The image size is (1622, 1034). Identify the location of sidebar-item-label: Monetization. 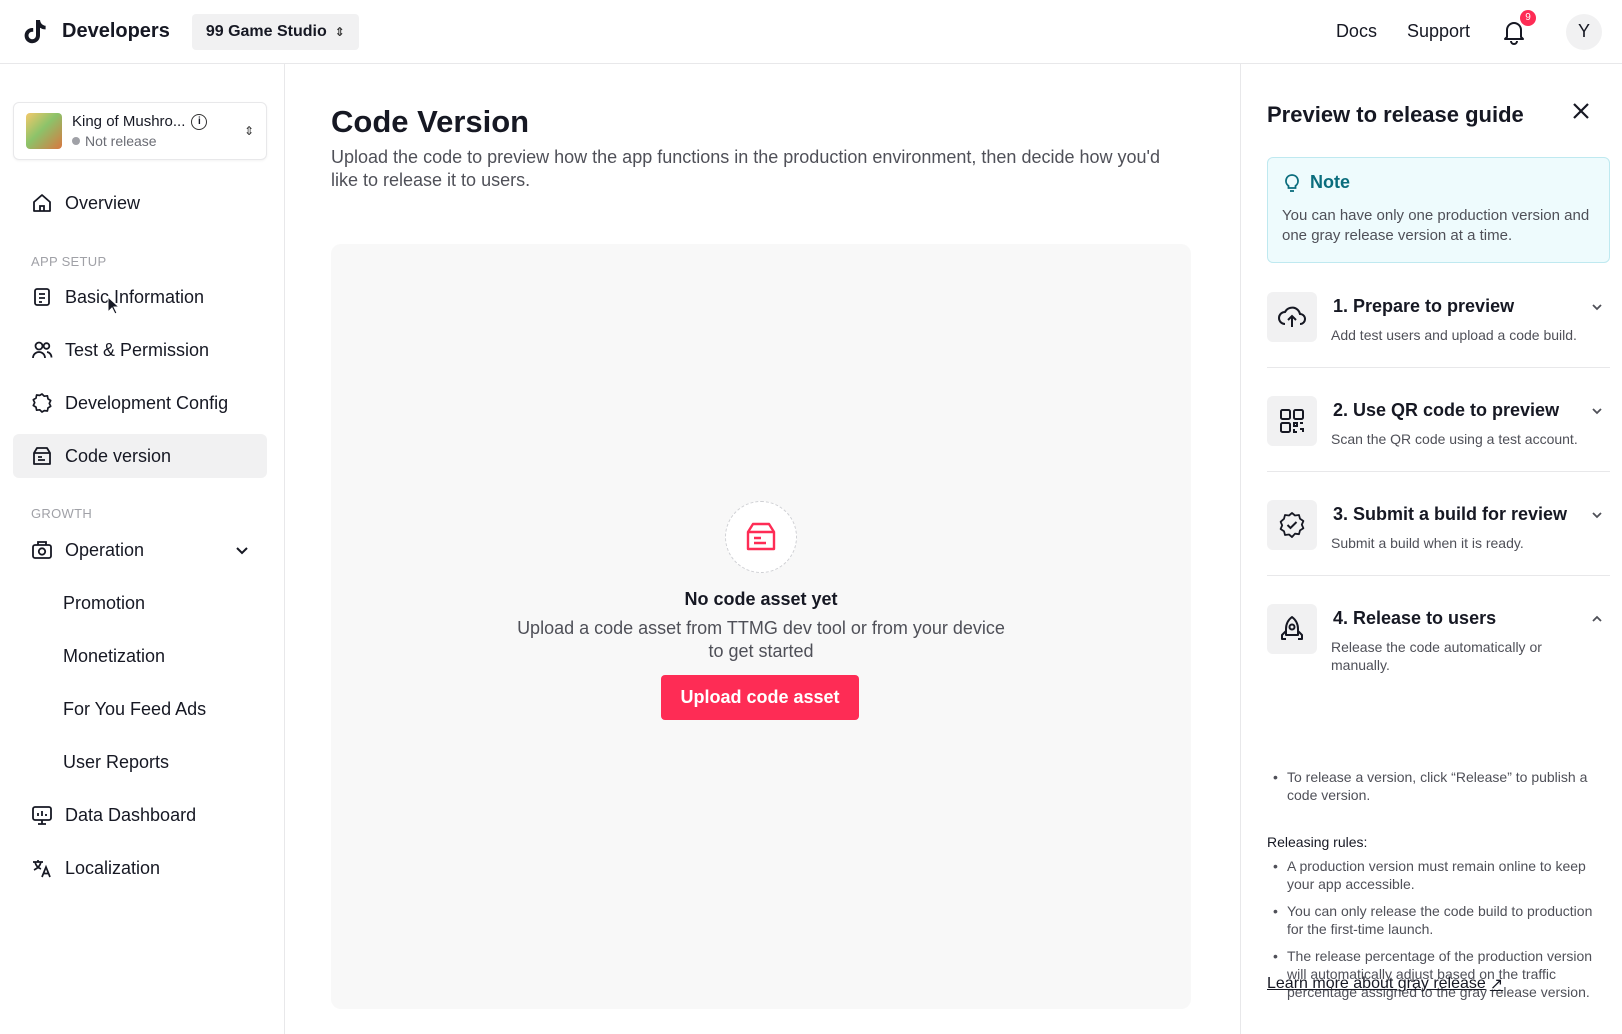
(114, 655).